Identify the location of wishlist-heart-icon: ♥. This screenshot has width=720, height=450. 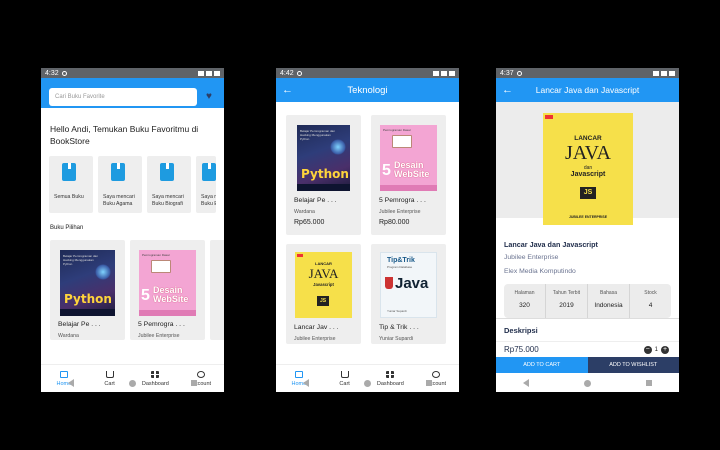
(211, 97).